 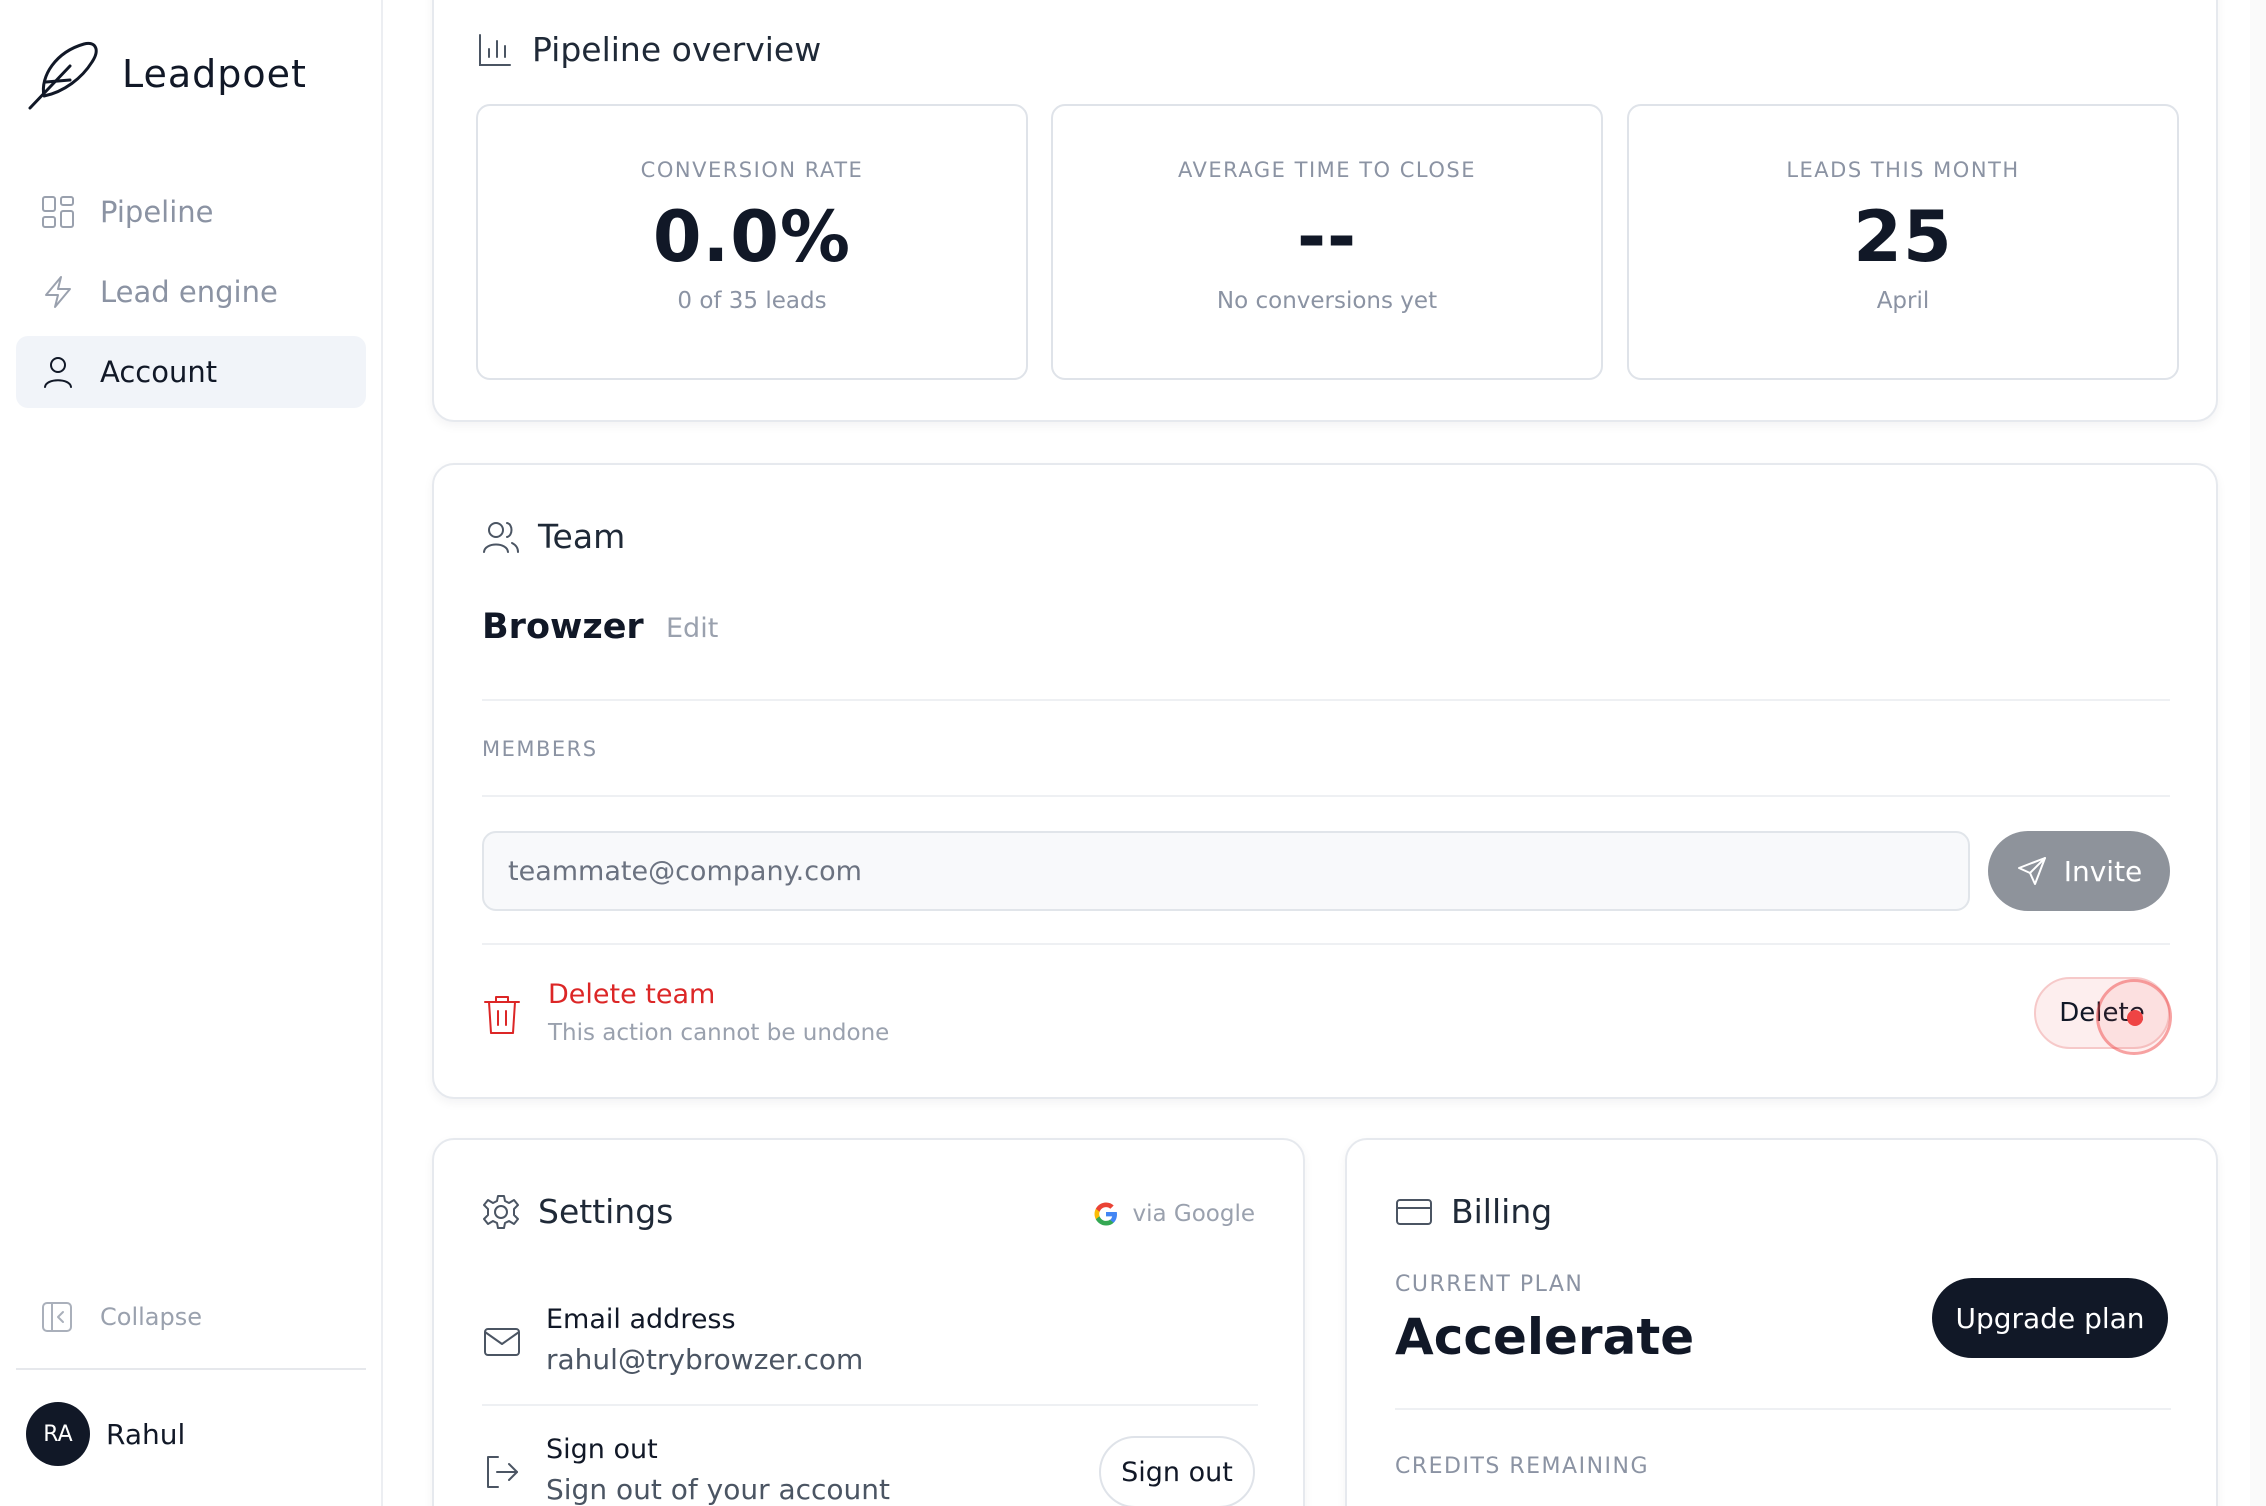 I want to click on invite-button: Invite, so click(x=2079, y=871).